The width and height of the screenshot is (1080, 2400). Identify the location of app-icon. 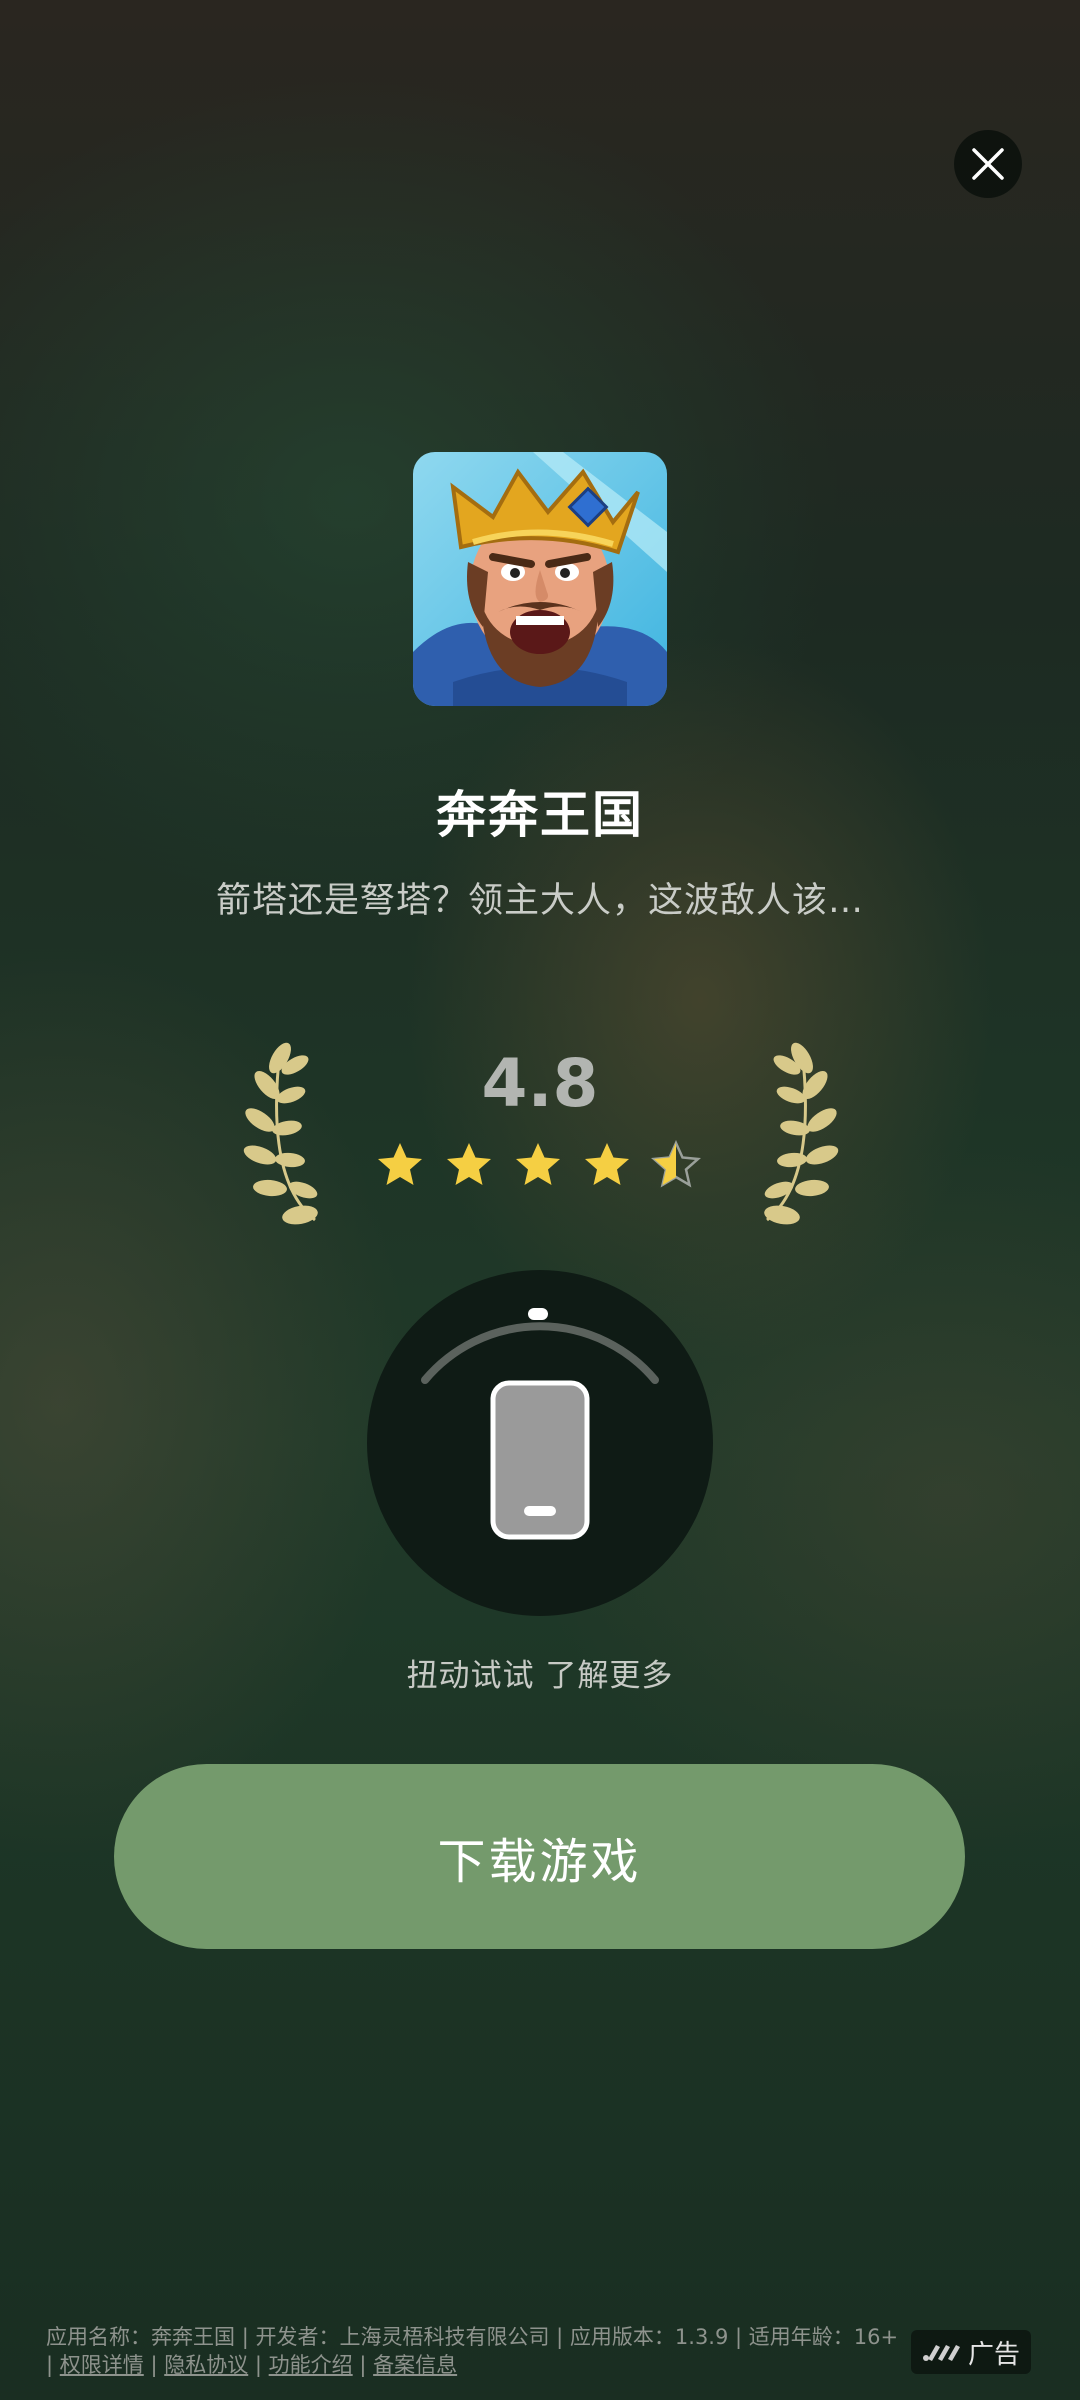
(540, 579).